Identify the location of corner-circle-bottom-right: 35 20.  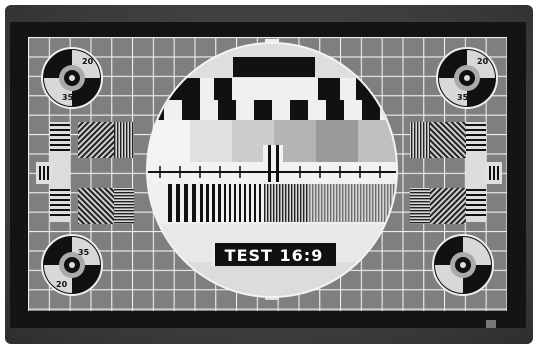
(463, 265).